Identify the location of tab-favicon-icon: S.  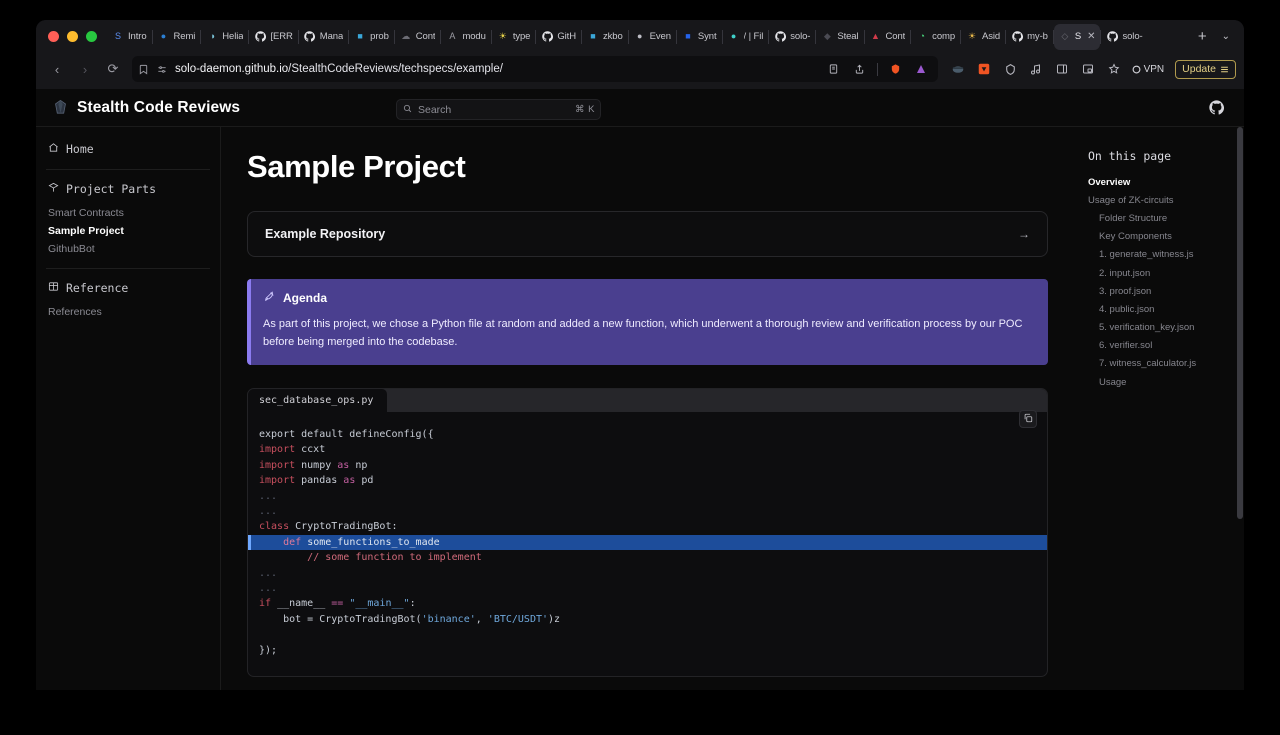
(117, 36).